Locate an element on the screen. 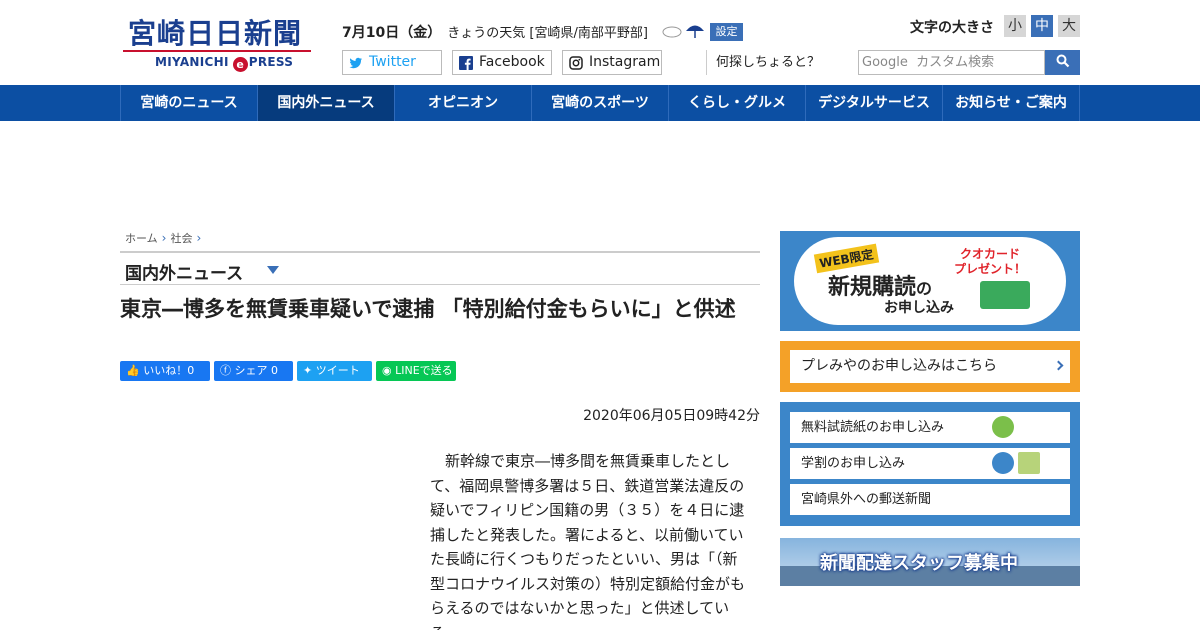 Image resolution: width=1200 pixels, height=630 pixels. nav-item-miyazaki-news: 宮崎のニュース is located at coordinates (188, 103).